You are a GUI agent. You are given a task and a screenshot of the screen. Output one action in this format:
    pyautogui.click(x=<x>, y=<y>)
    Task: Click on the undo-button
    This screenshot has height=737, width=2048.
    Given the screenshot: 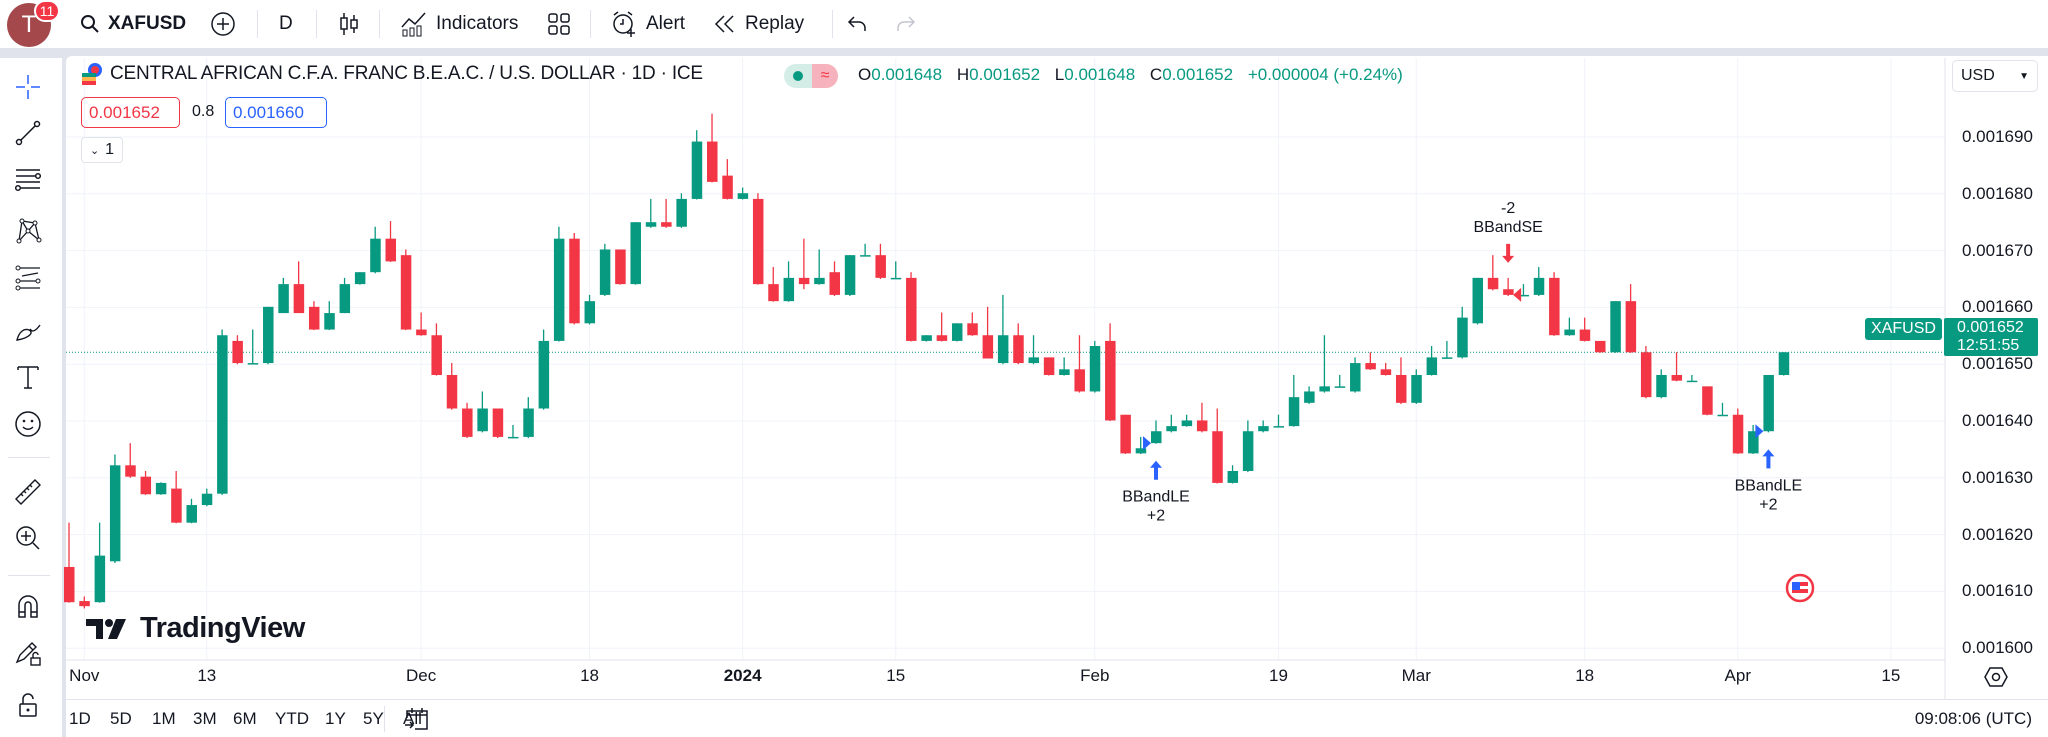 What is the action you would take?
    pyautogui.click(x=857, y=24)
    